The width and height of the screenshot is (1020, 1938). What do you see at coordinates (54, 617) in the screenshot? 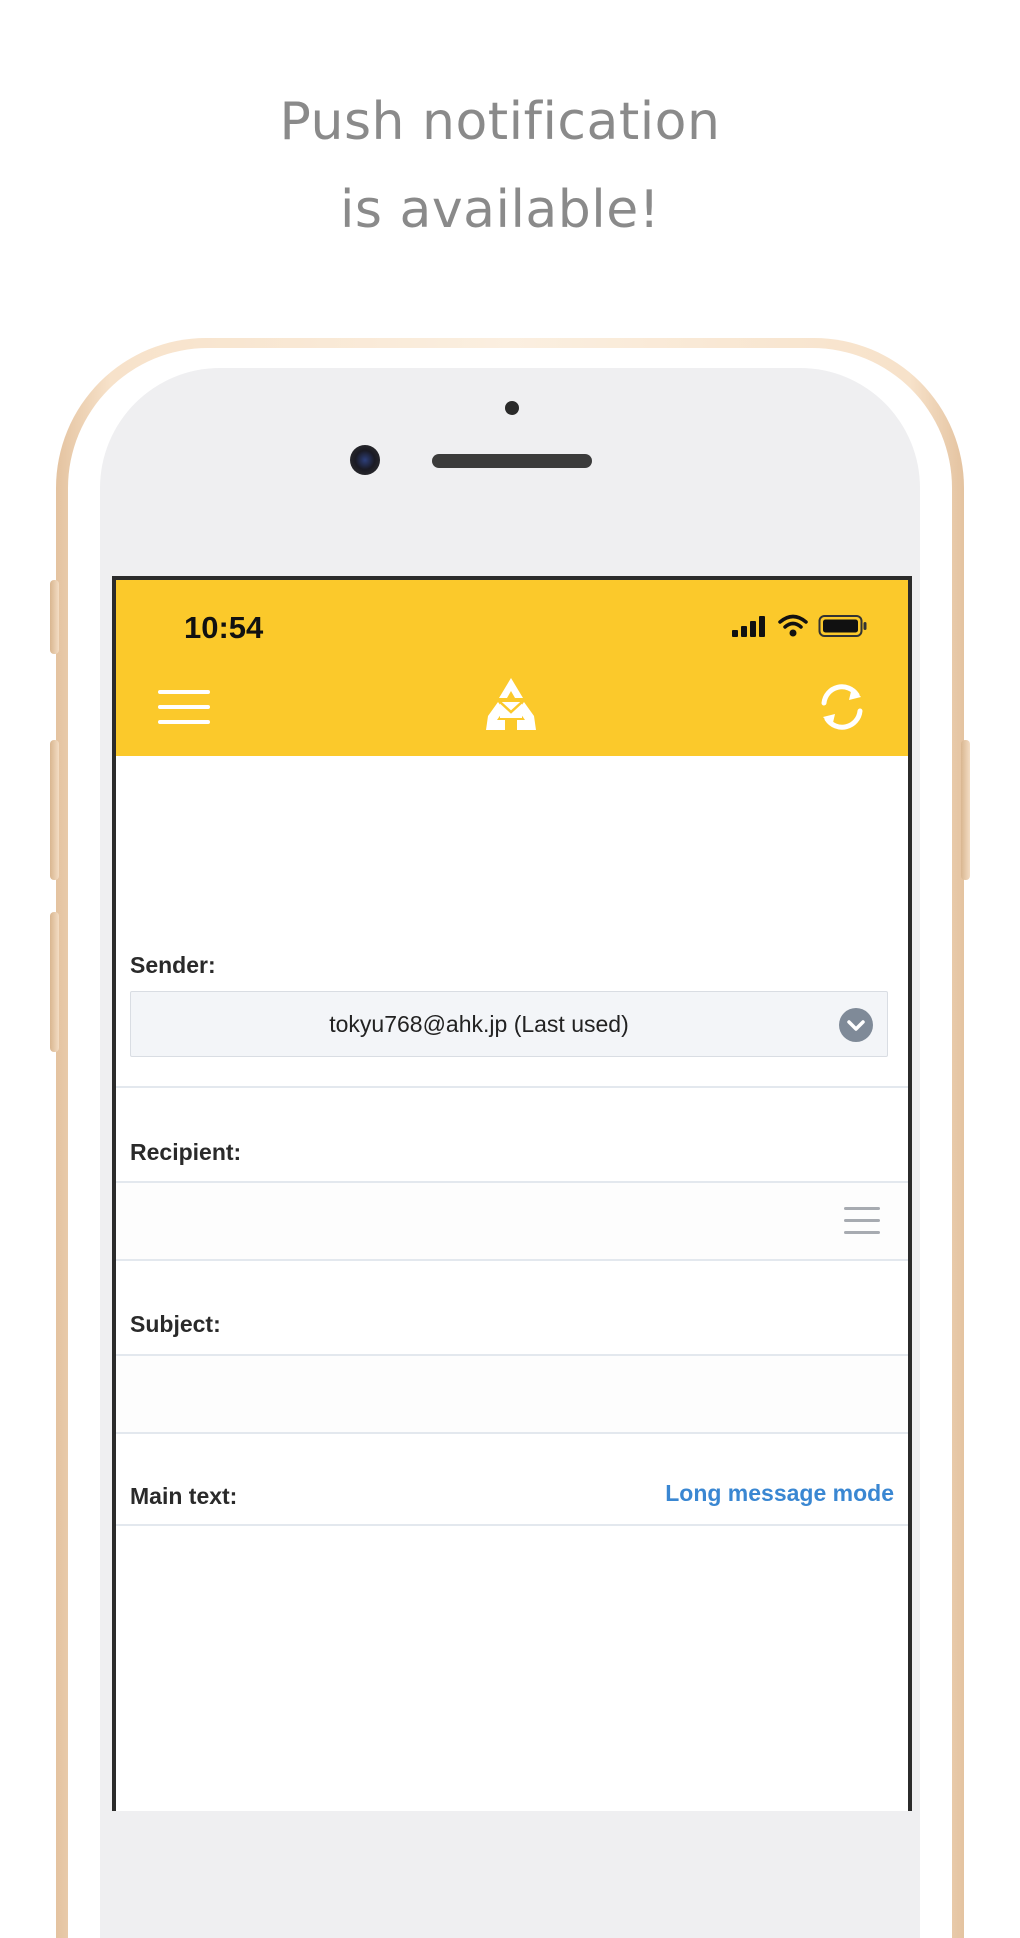
I see `phone-mute-switch` at bounding box center [54, 617].